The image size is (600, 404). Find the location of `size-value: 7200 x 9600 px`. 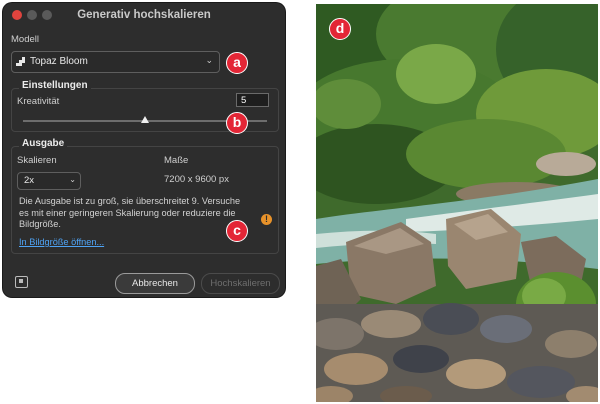

size-value: 7200 x 9600 px is located at coordinates (196, 179).